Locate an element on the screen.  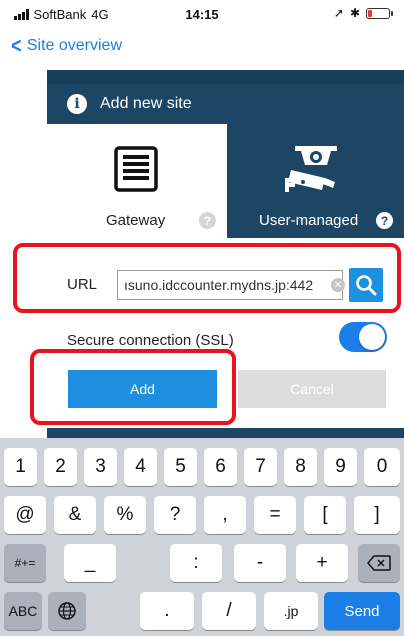
key-globe is located at coordinates (67, 611).